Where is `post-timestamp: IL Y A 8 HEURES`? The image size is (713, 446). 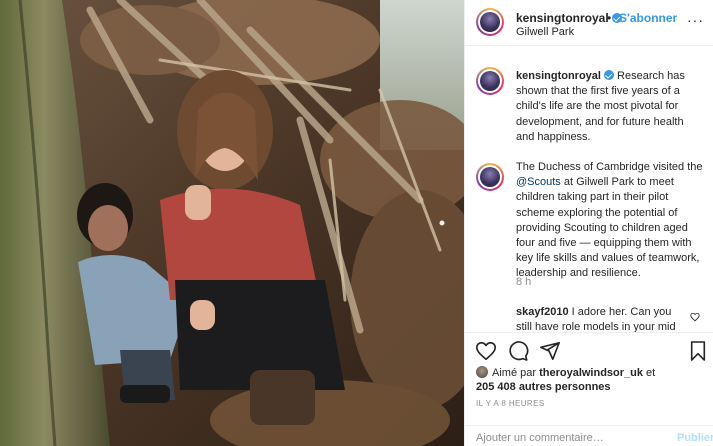
post-timestamp: IL Y A 8 HEURES is located at coordinates (510, 403).